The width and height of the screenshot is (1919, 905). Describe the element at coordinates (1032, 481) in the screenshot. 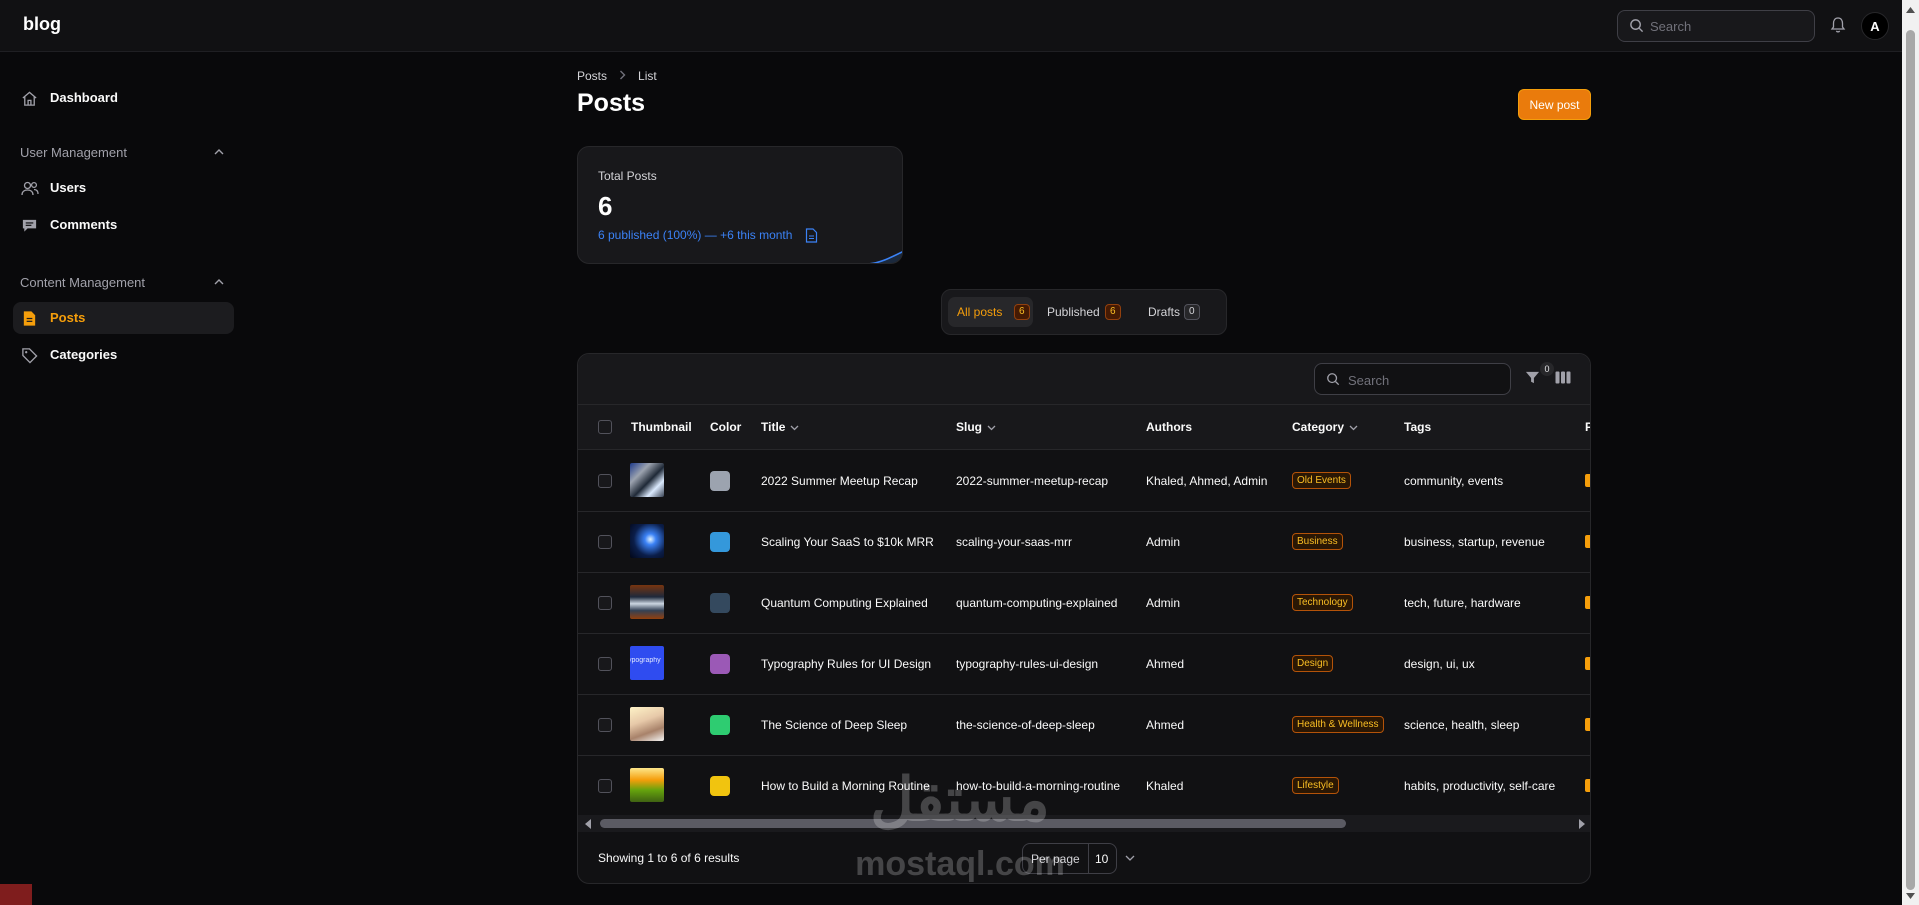

I see `post-slug: 2022-summer-meetup-recap` at that location.